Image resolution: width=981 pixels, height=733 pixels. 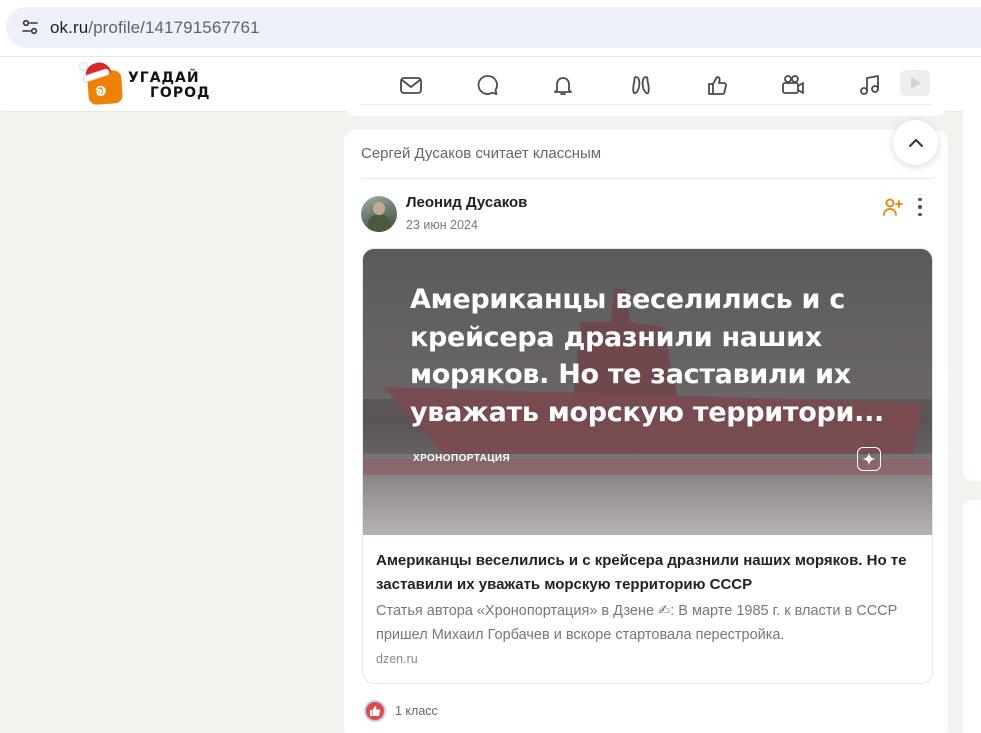 I want to click on ok-logo: ꭷ УГАДАЙ ГОРОД, so click(x=145, y=83).